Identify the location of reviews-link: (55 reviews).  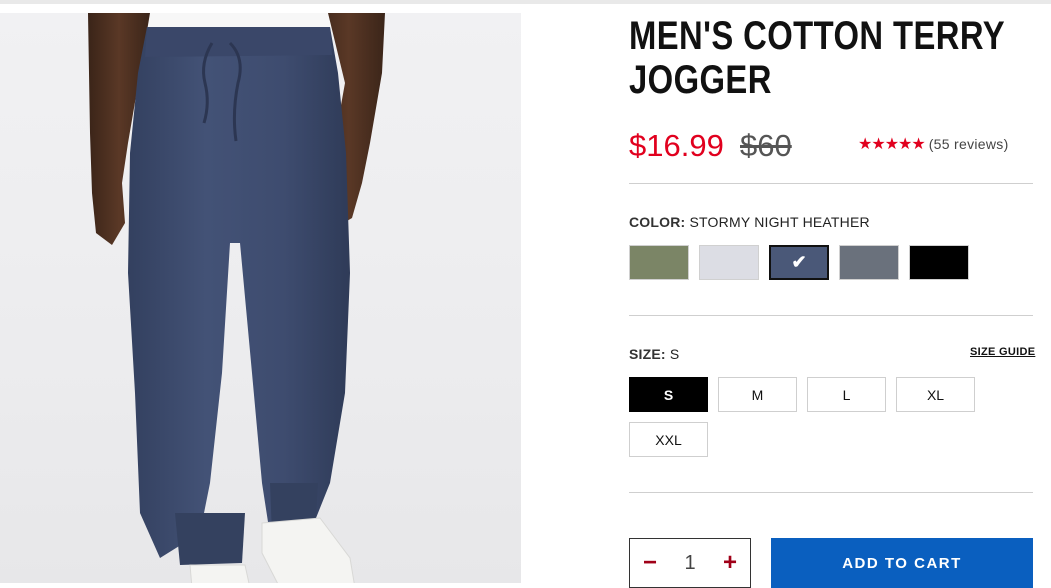
(969, 144).